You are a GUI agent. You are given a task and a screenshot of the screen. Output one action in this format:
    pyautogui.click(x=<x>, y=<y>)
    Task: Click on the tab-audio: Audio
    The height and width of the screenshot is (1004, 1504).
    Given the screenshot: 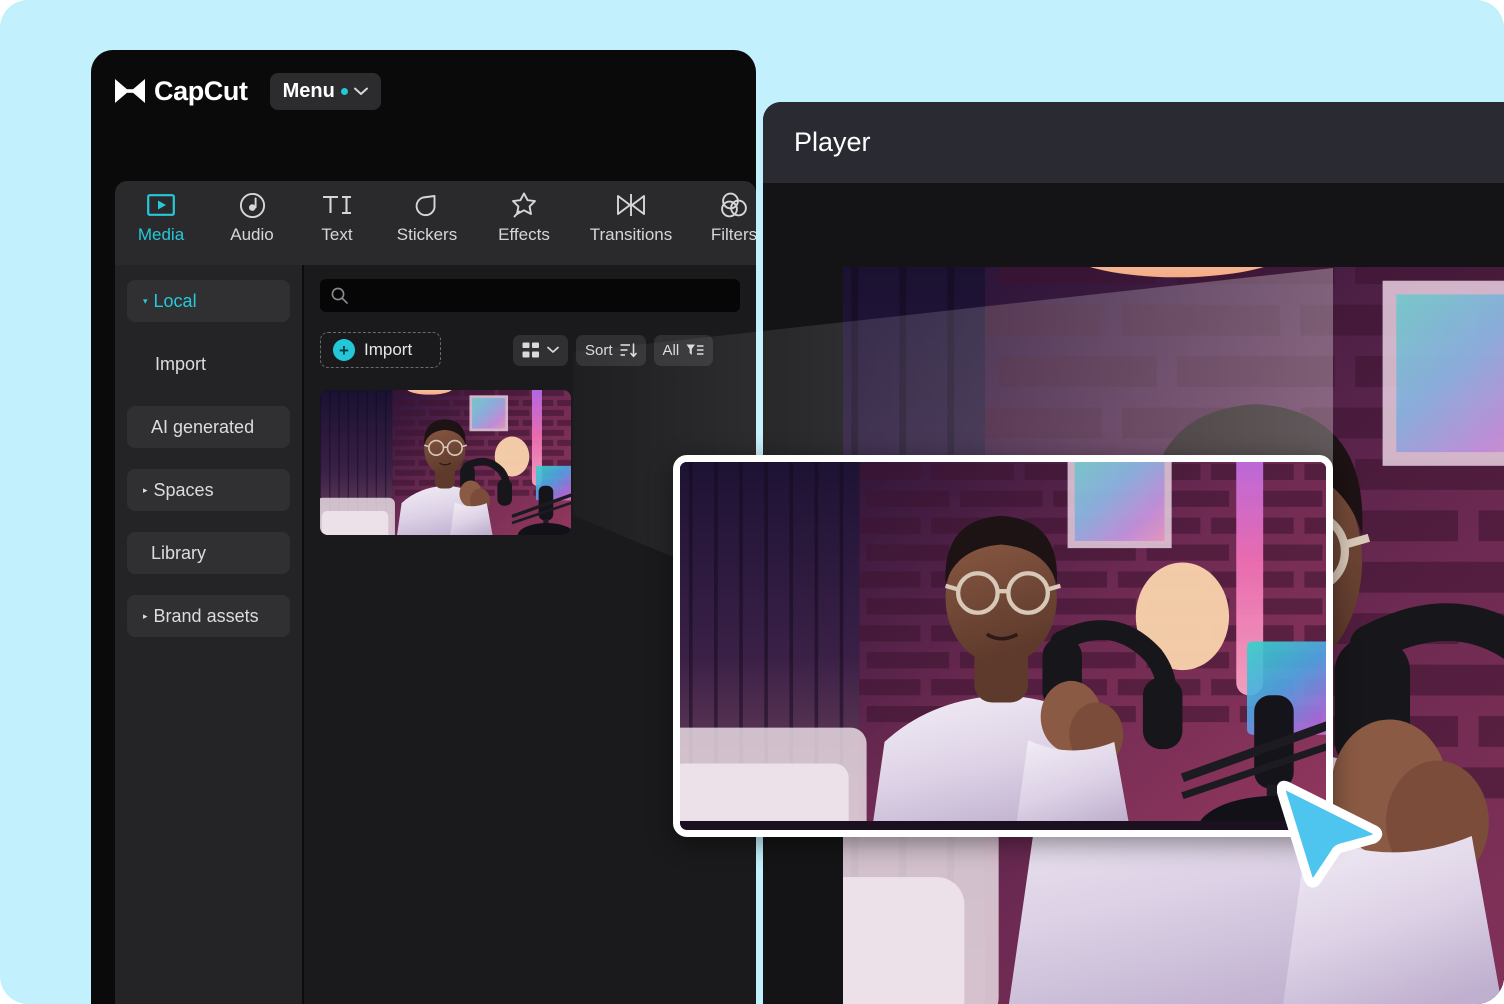 What is the action you would take?
    pyautogui.click(x=252, y=217)
    